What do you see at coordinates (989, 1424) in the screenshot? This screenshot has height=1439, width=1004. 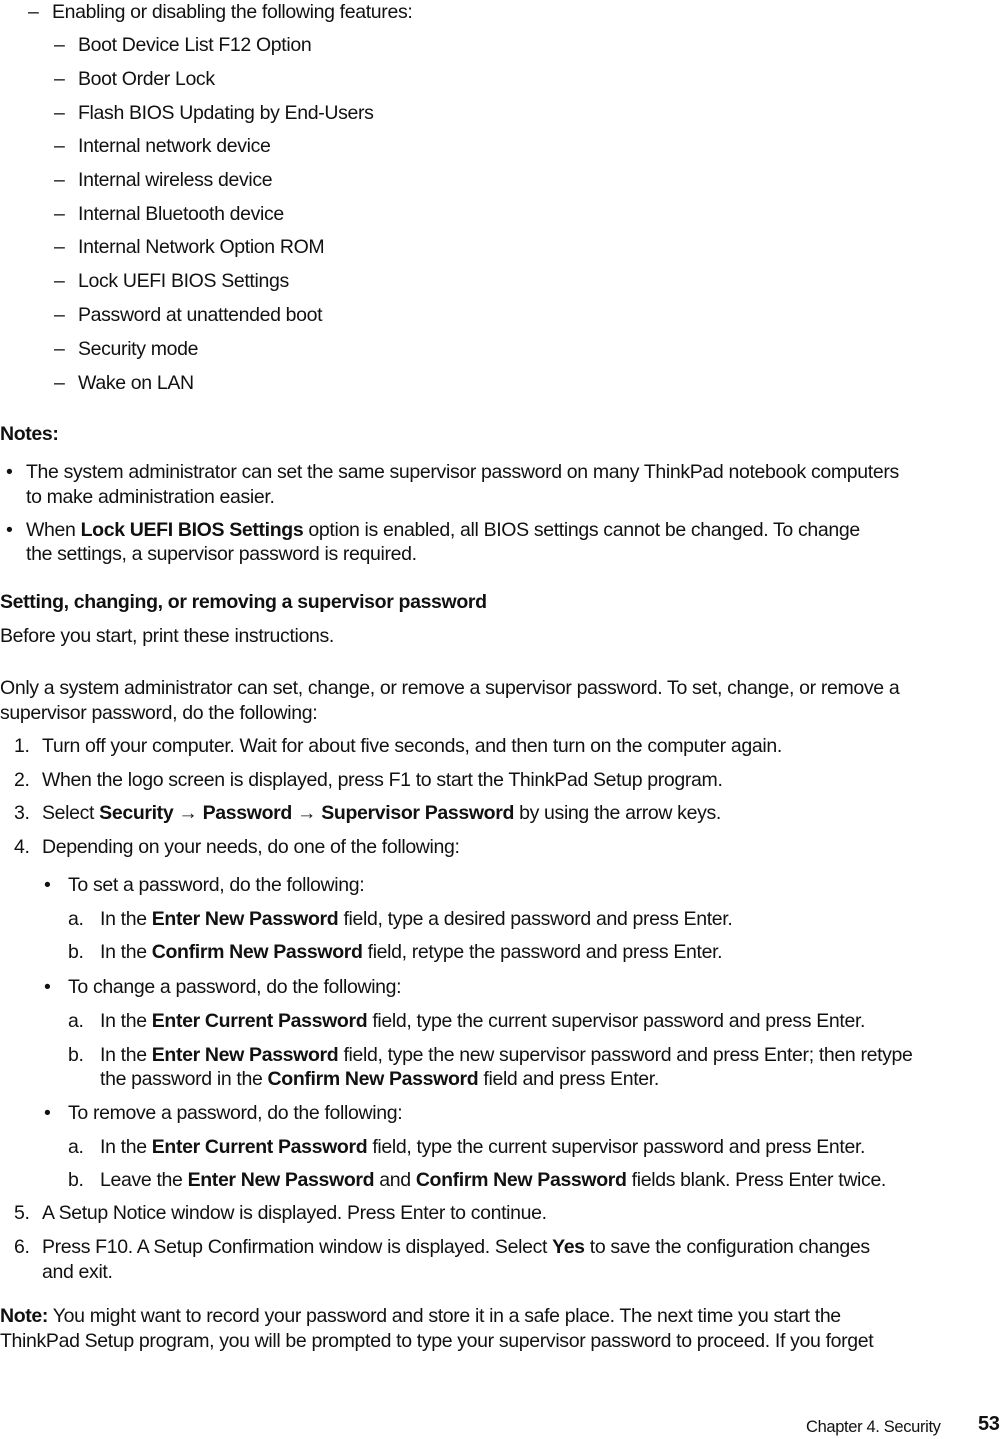 I see `page-number: 53` at bounding box center [989, 1424].